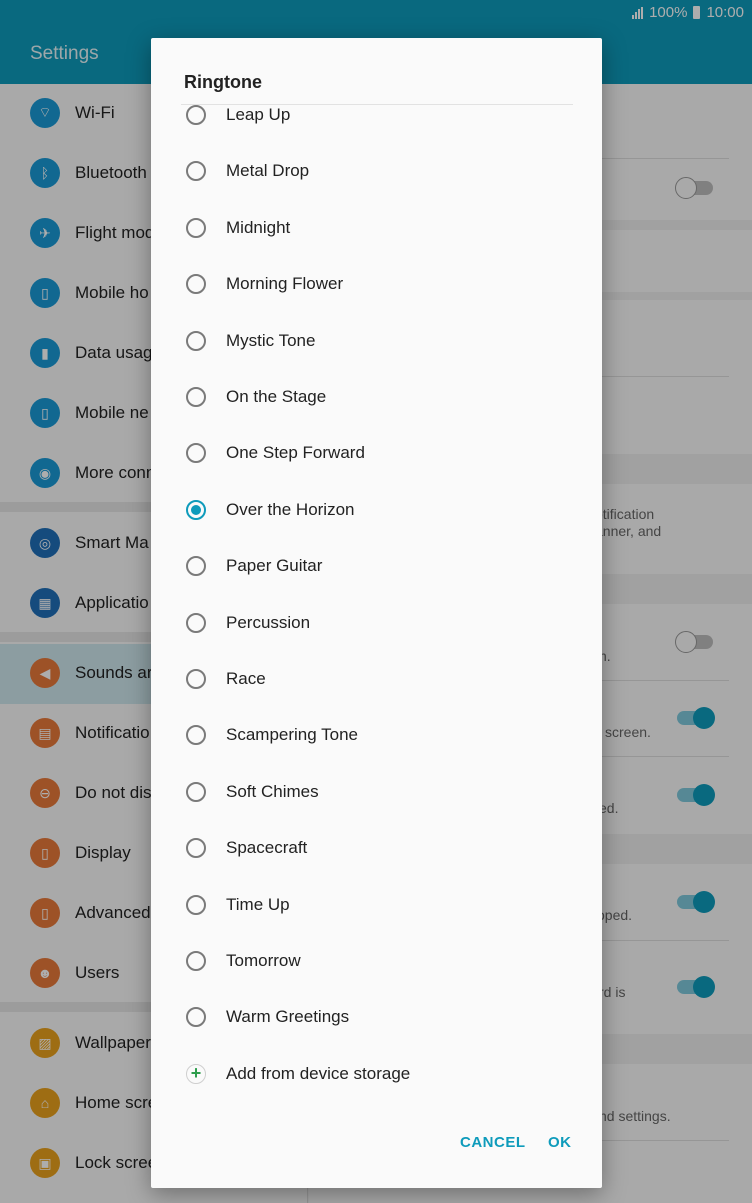 This screenshot has width=752, height=1203. What do you see at coordinates (376, 122) in the screenshot?
I see `ringtone-option: Leap Up` at bounding box center [376, 122].